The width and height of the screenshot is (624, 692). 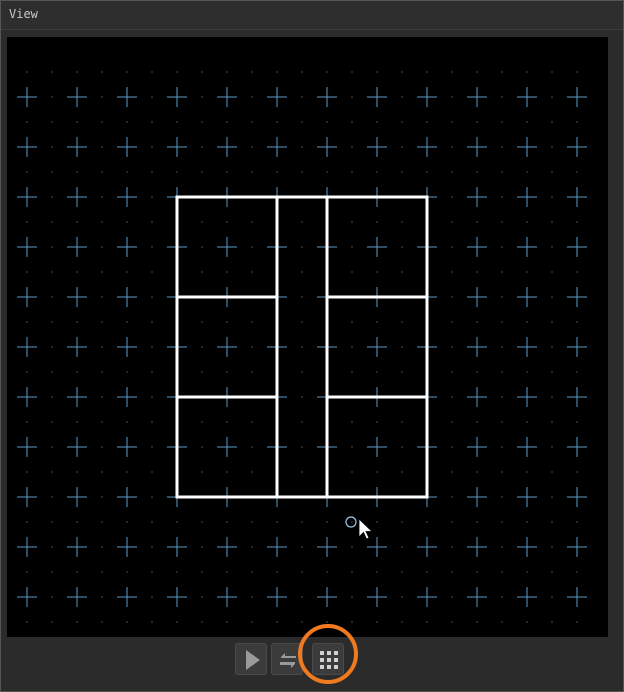 I want to click on play-button, so click(x=251, y=659).